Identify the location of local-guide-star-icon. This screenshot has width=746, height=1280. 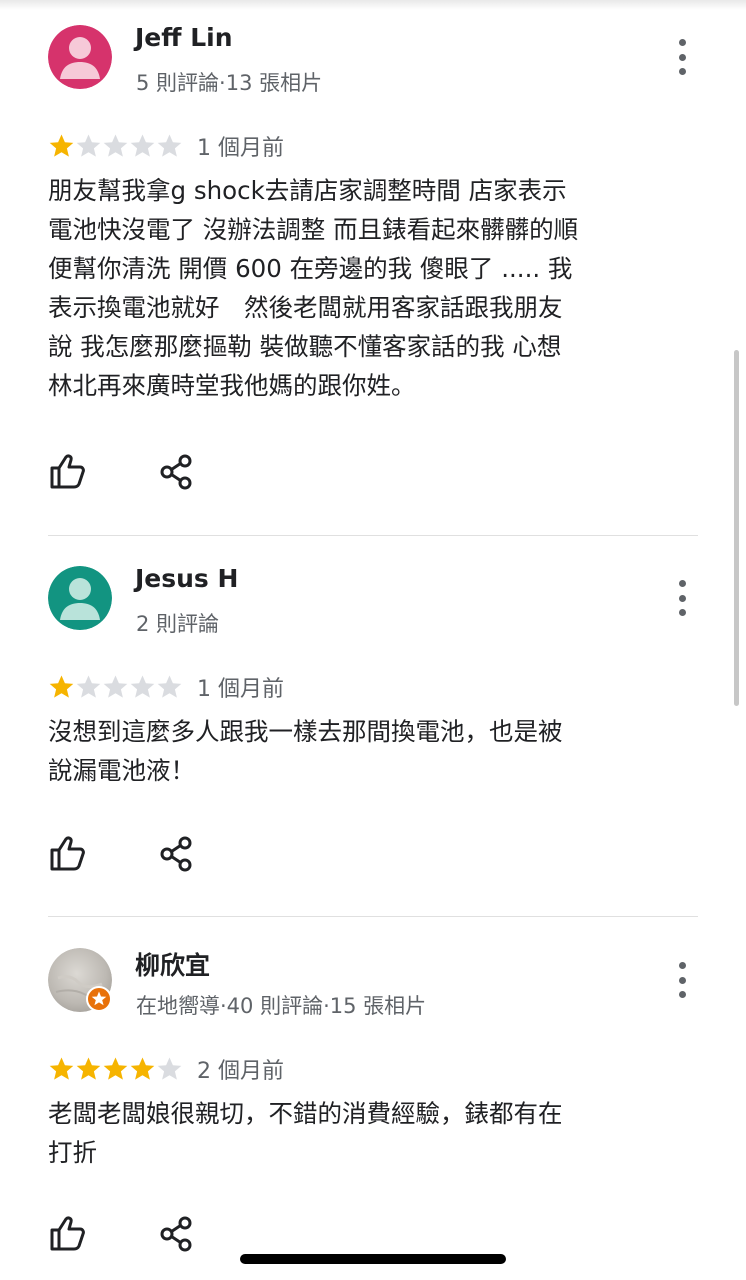
(99, 999).